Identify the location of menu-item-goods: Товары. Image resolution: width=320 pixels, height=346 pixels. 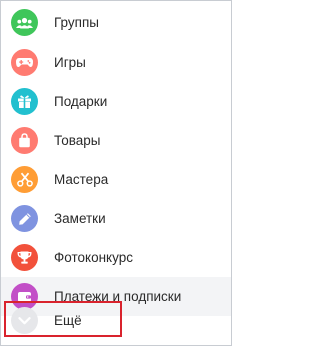
(116, 140).